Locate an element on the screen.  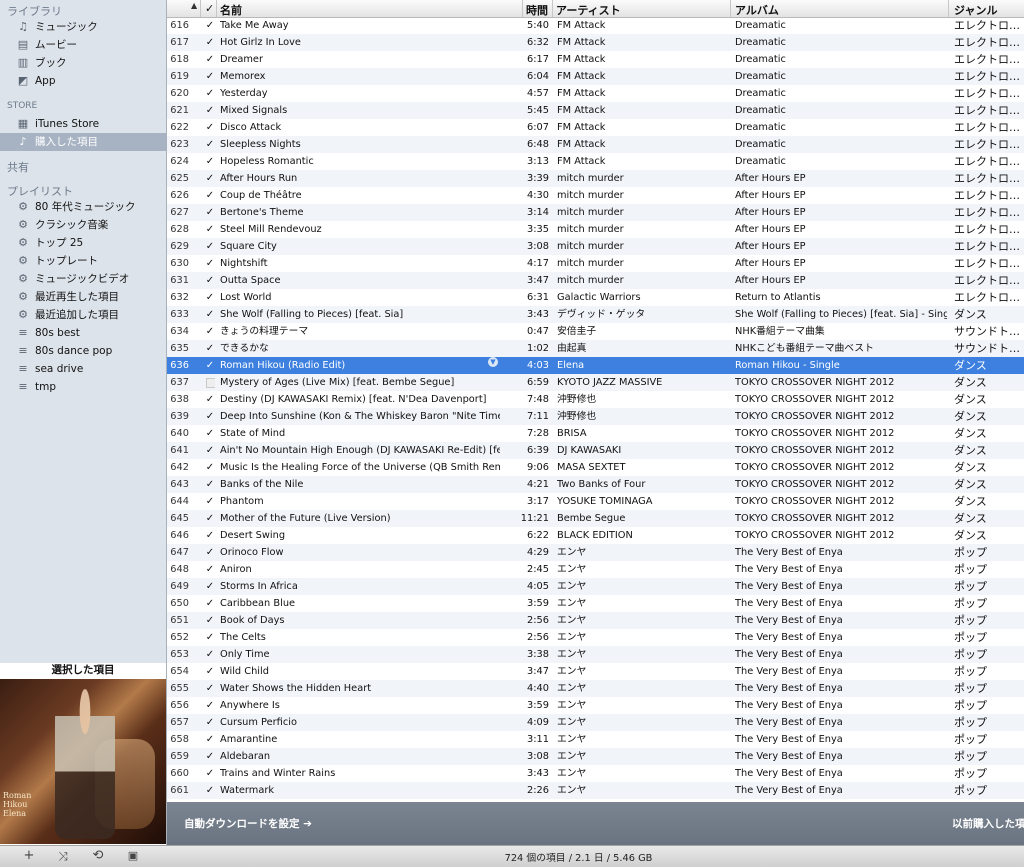
column-header-artist: アーティスト is located at coordinates (588, 10).